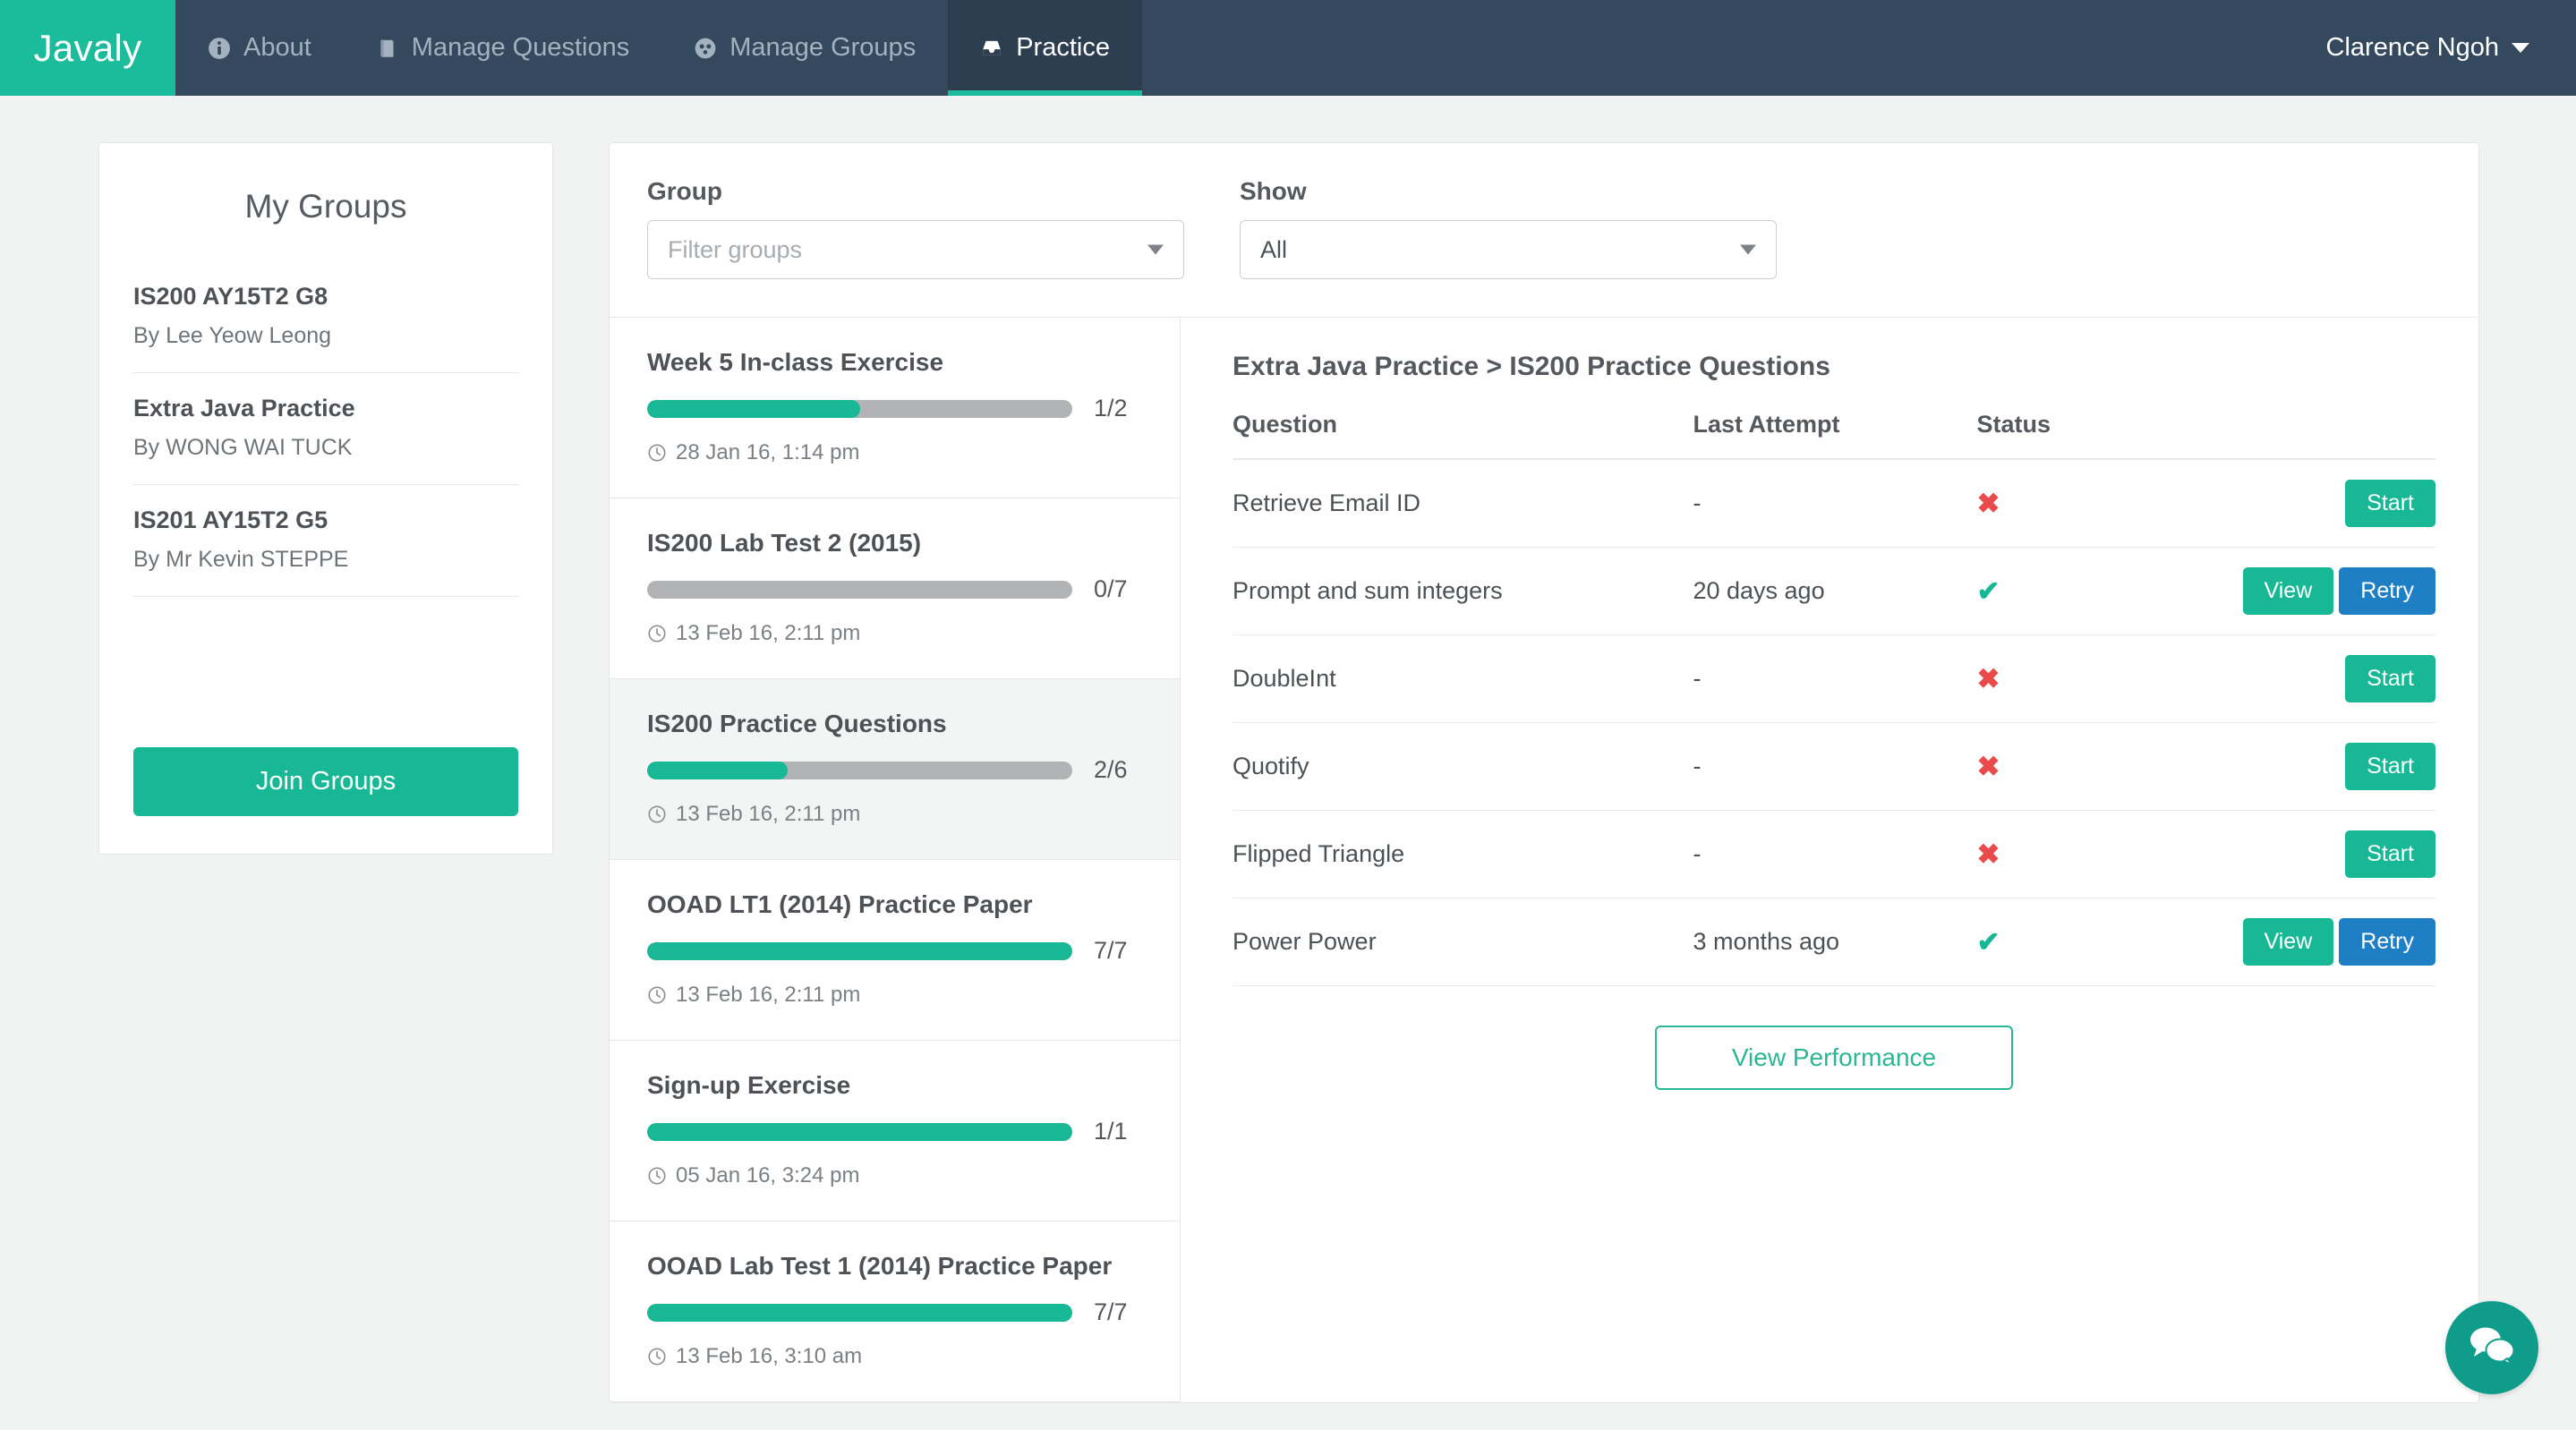 The image size is (2576, 1430). What do you see at coordinates (325, 429) in the screenshot?
I see `group-list-item: Extra Java Practice By WONG WAI TUCK` at bounding box center [325, 429].